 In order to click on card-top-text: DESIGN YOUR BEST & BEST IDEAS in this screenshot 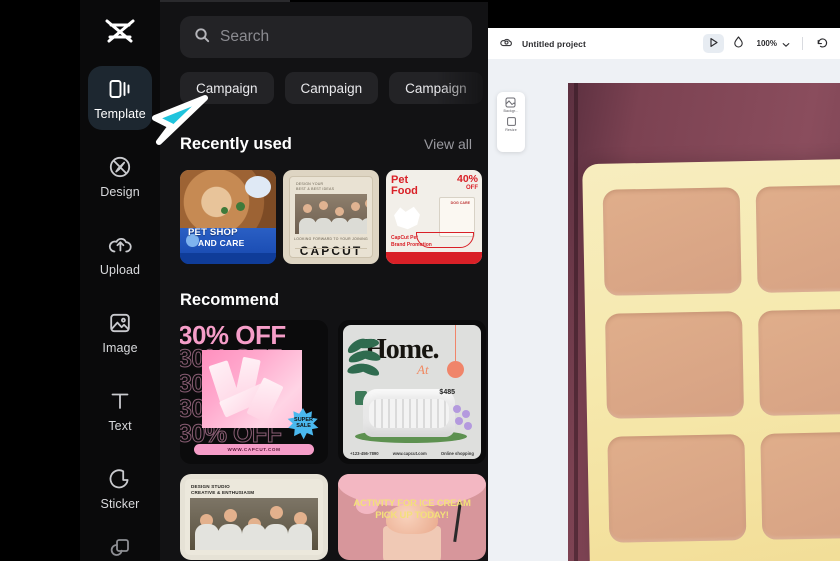, I will do `click(315, 187)`.